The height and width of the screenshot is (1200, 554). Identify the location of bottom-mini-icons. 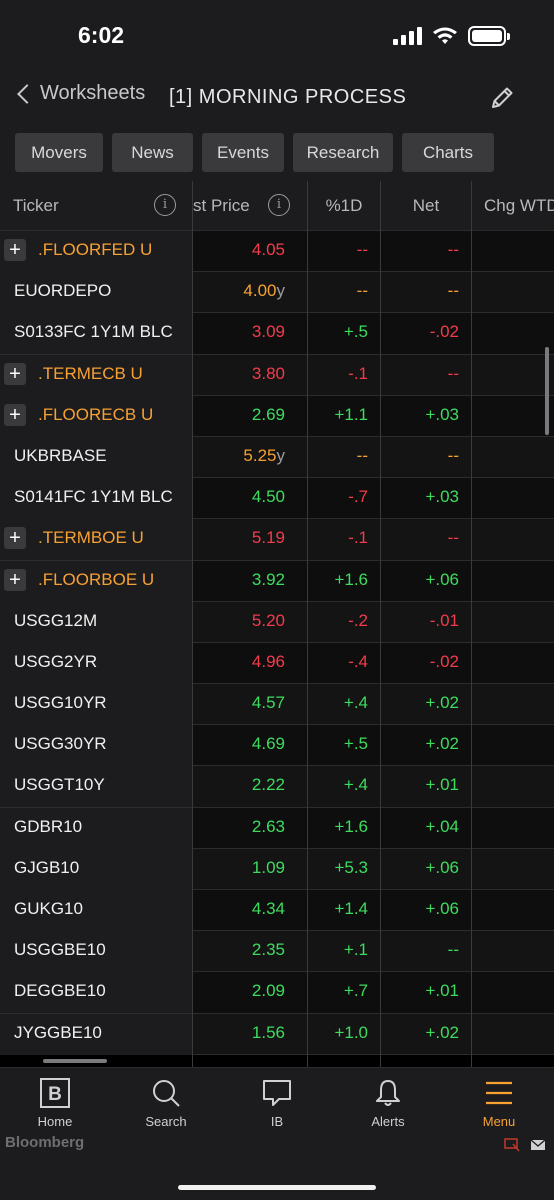
(525, 1145).